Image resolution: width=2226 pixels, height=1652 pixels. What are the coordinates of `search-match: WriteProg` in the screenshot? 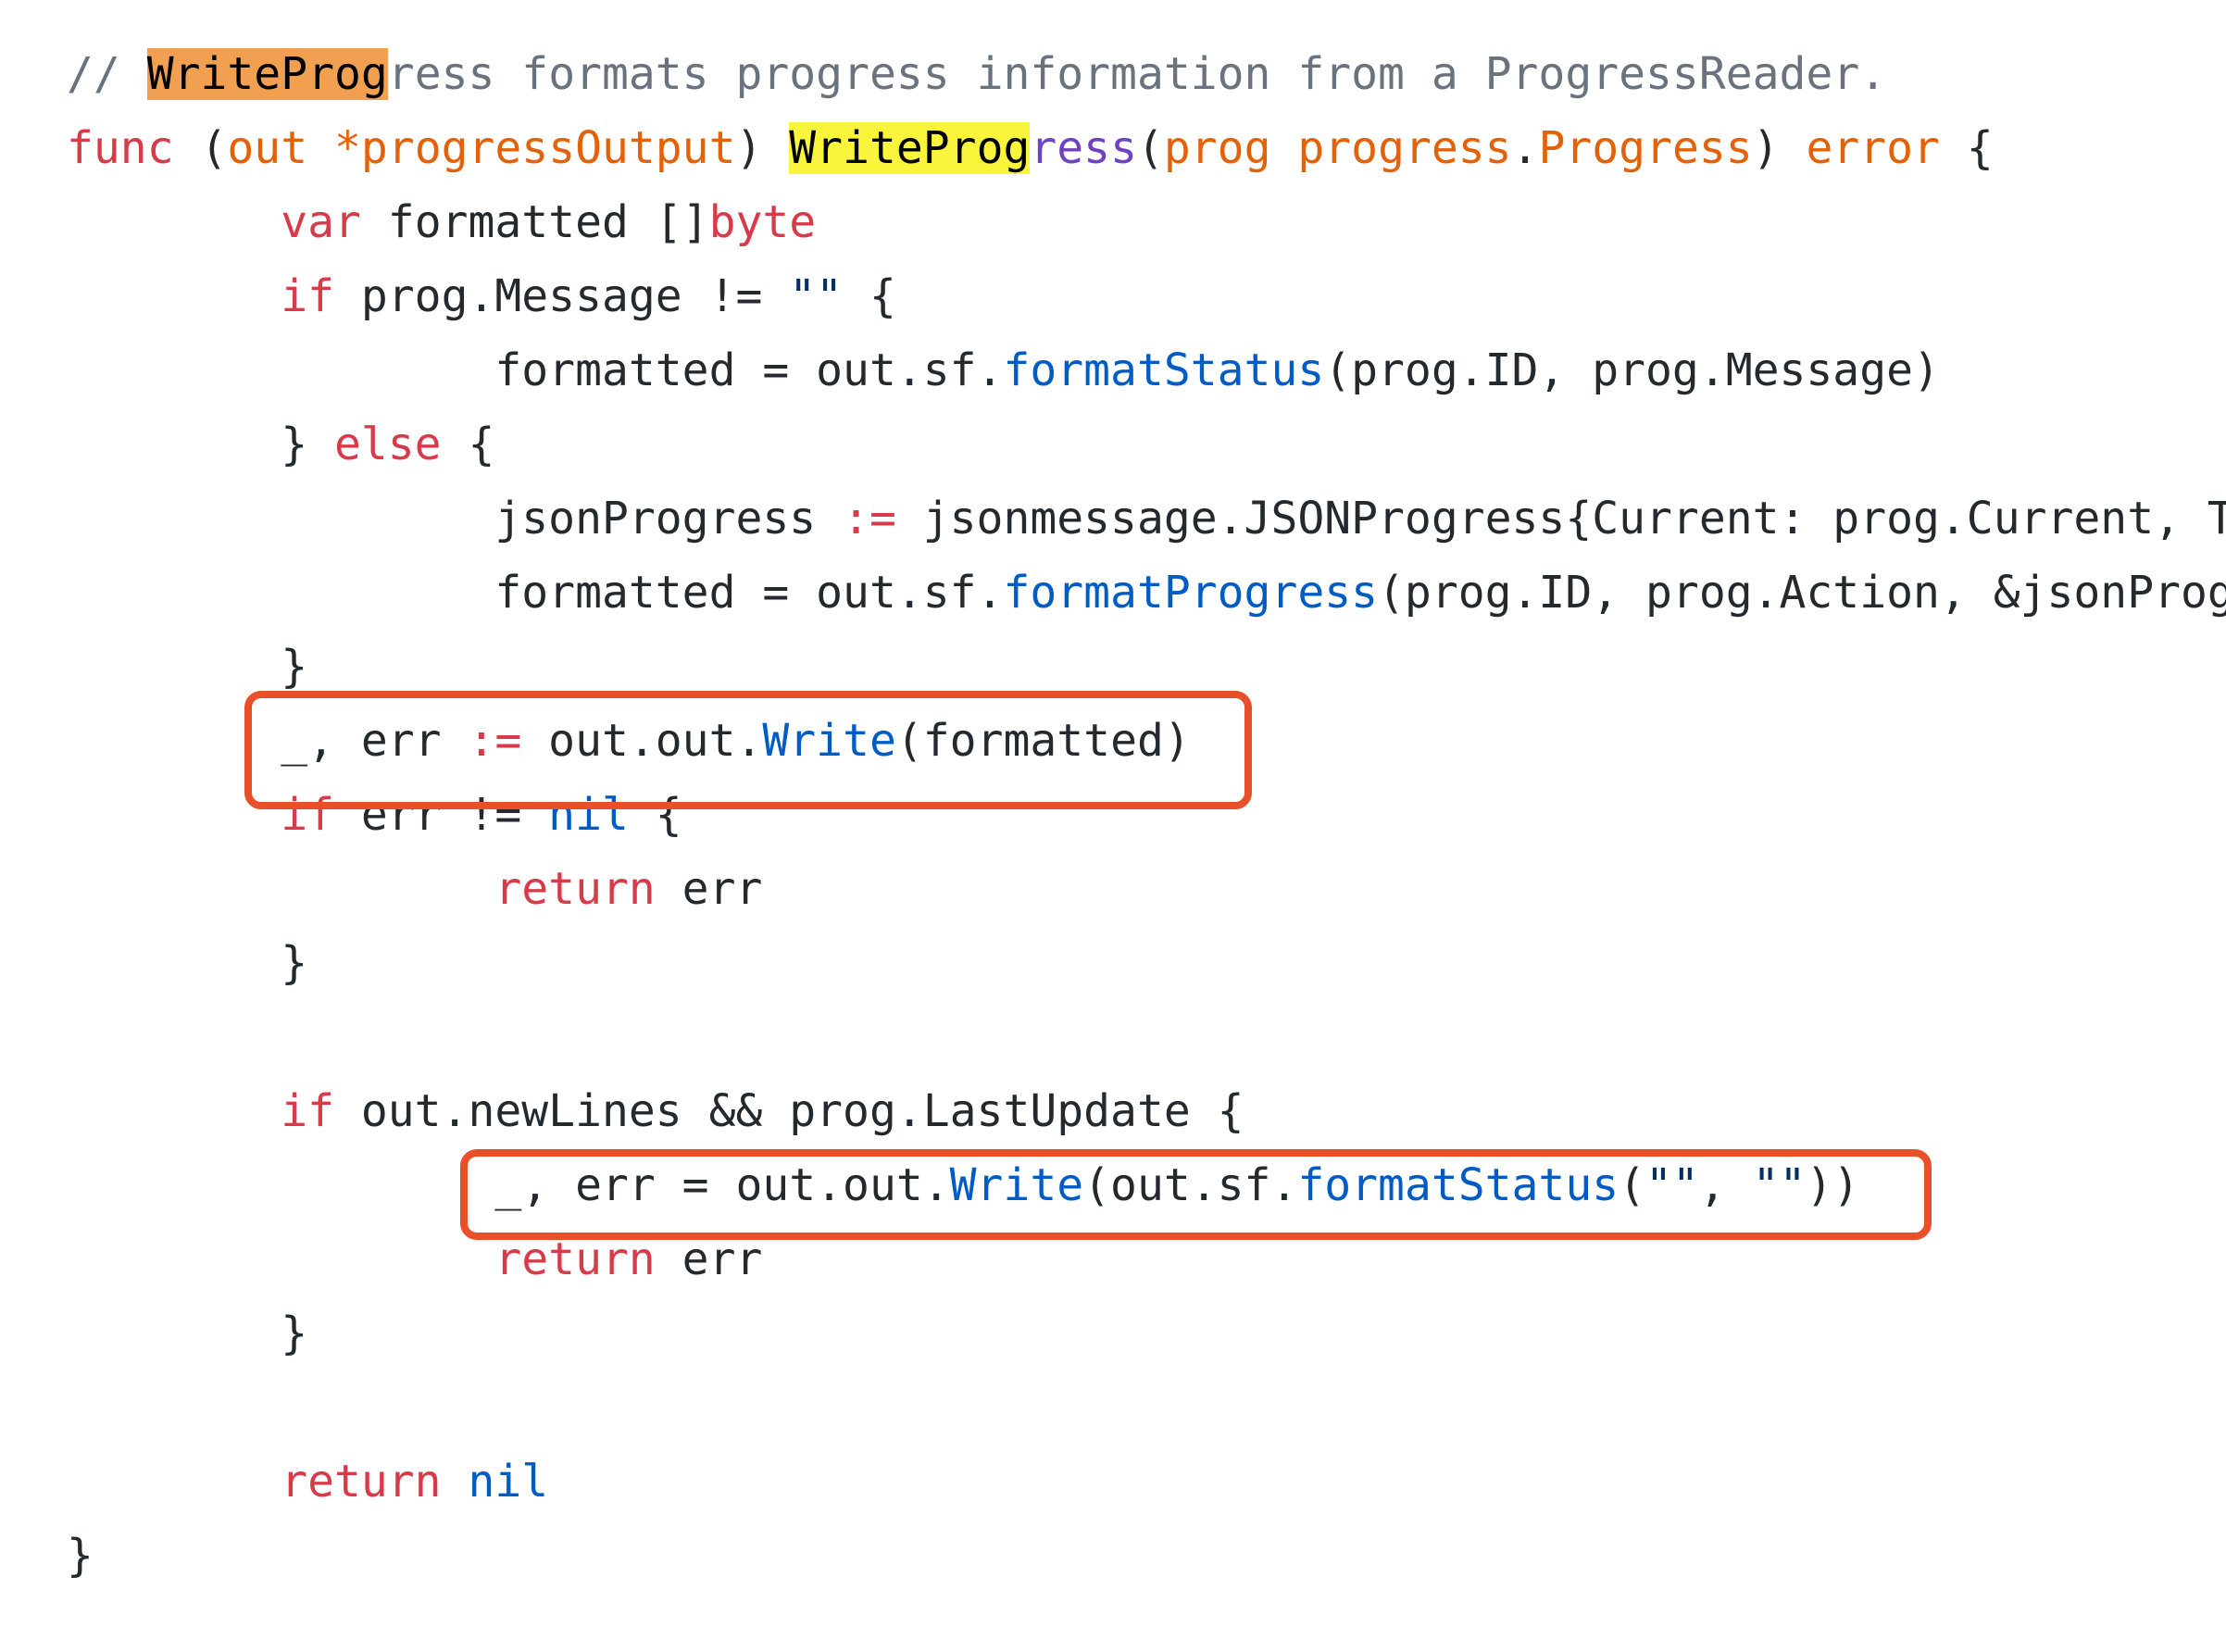 It's located at (910, 148).